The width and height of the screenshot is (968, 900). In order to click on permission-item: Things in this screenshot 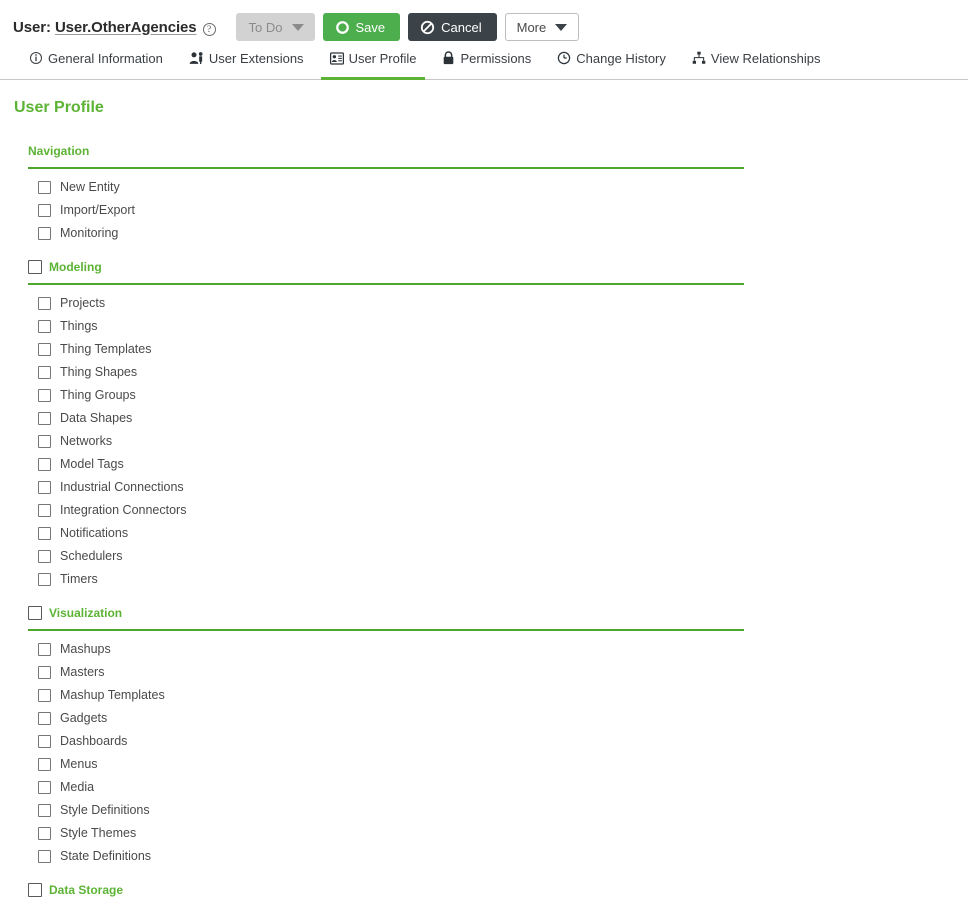, I will do `click(503, 326)`.